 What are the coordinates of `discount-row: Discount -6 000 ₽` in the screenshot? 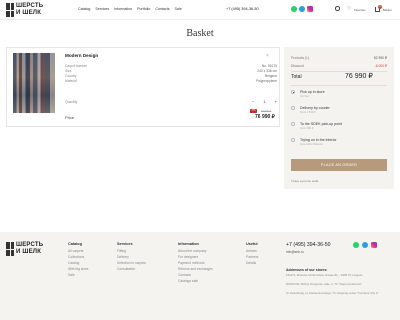 It's located at (339, 66).